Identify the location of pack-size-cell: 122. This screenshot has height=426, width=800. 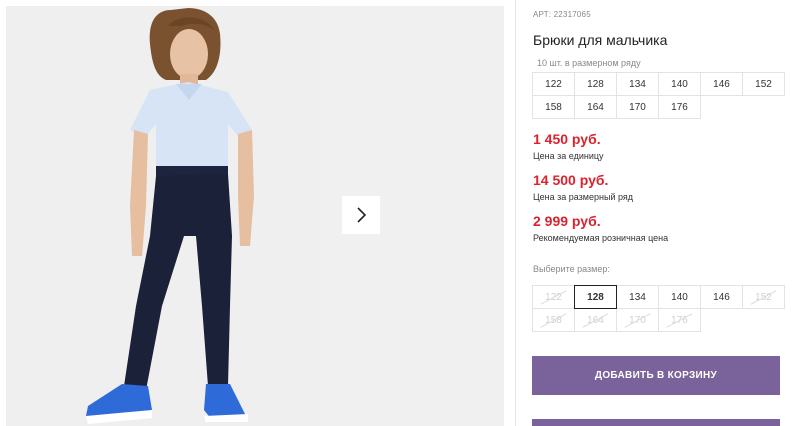
(553, 84).